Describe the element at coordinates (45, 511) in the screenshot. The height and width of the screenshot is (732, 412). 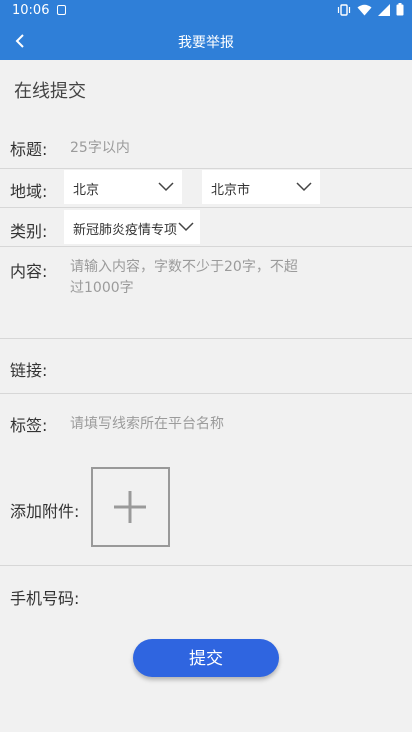
I see `attachment-label: 添加附件:` at that location.